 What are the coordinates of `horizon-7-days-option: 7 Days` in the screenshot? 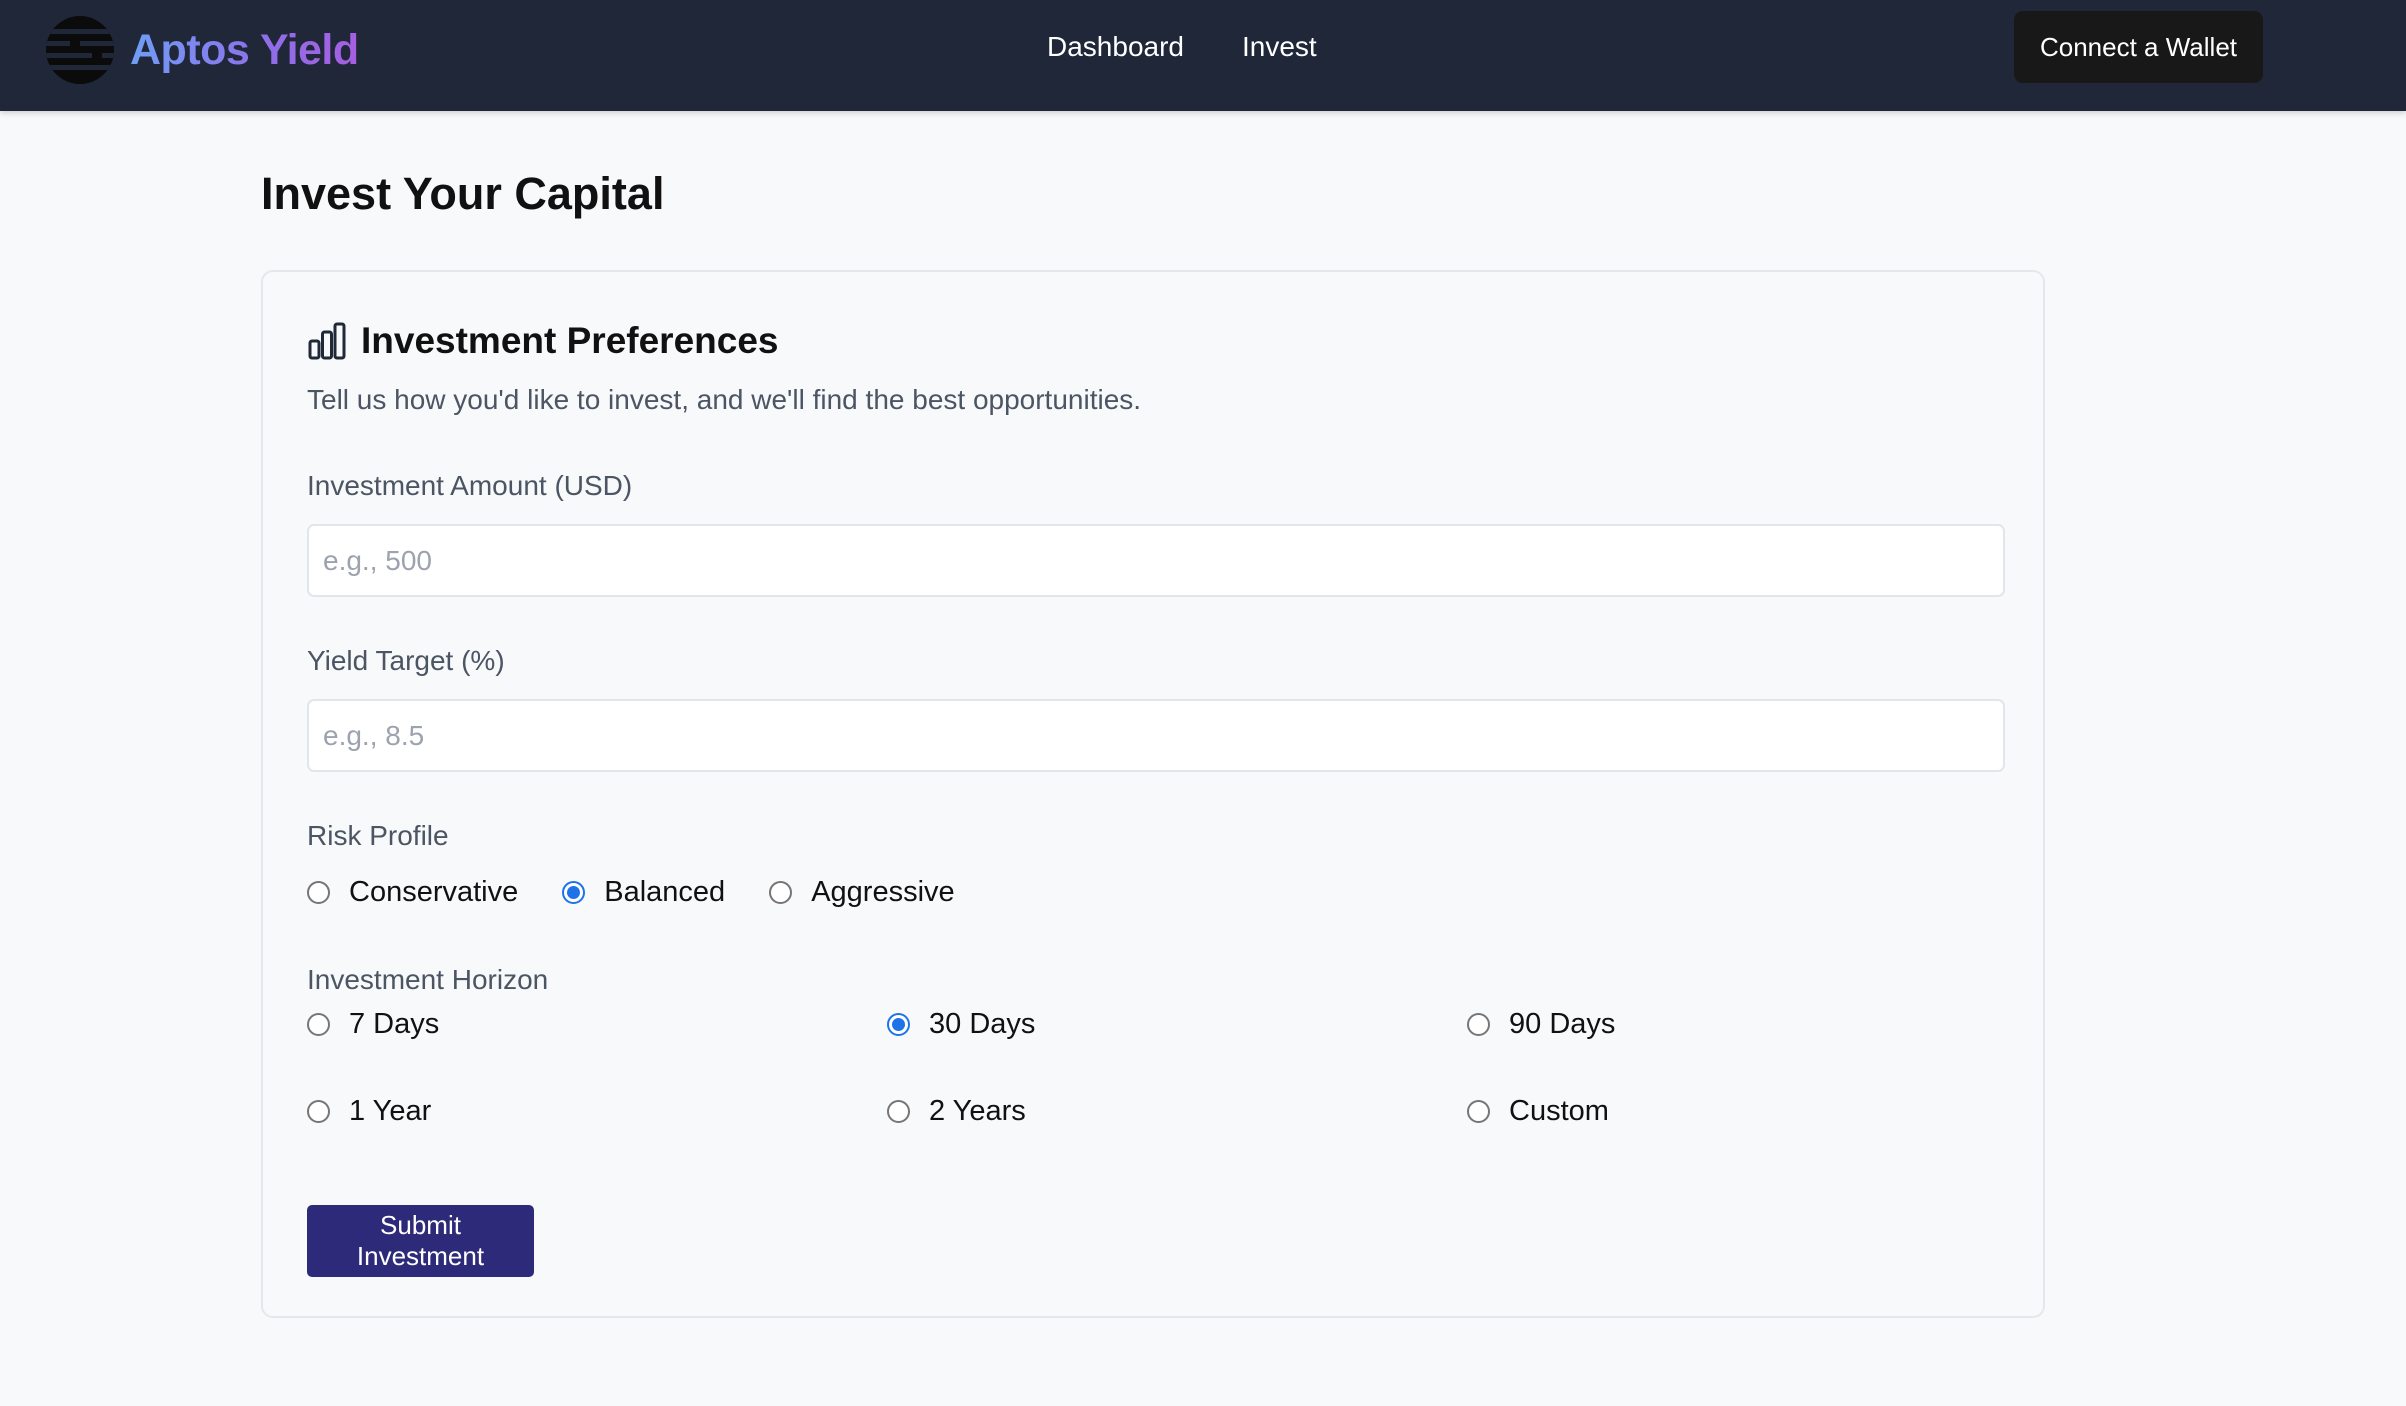 It's located at (597, 1024).